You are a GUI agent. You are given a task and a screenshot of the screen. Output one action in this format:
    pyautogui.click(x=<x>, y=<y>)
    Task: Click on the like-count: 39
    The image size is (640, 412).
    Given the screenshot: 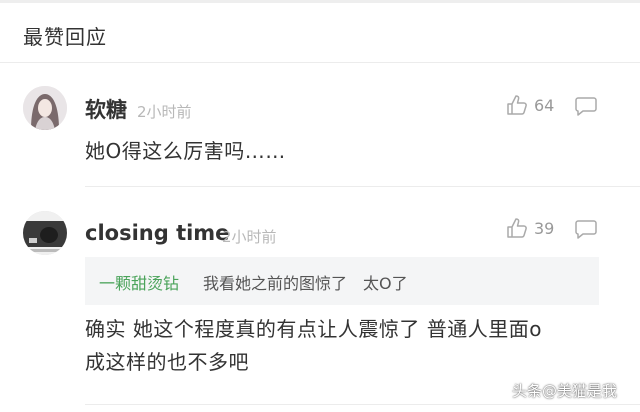 What is the action you would take?
    pyautogui.click(x=544, y=228)
    